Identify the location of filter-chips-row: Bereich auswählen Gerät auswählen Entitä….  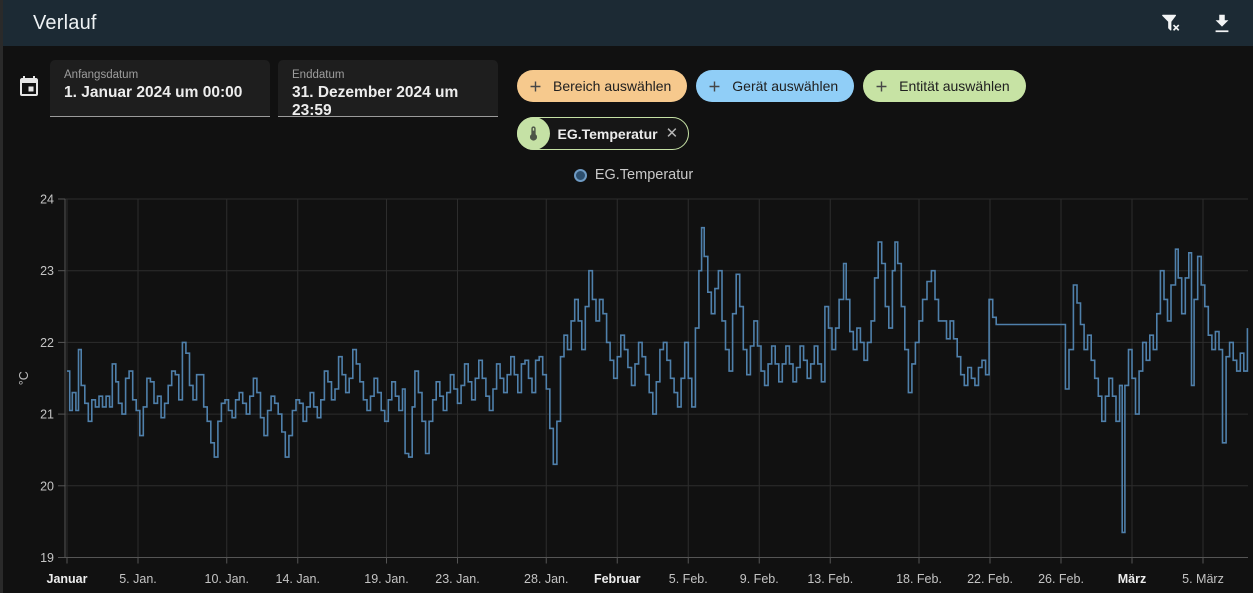
(771, 86).